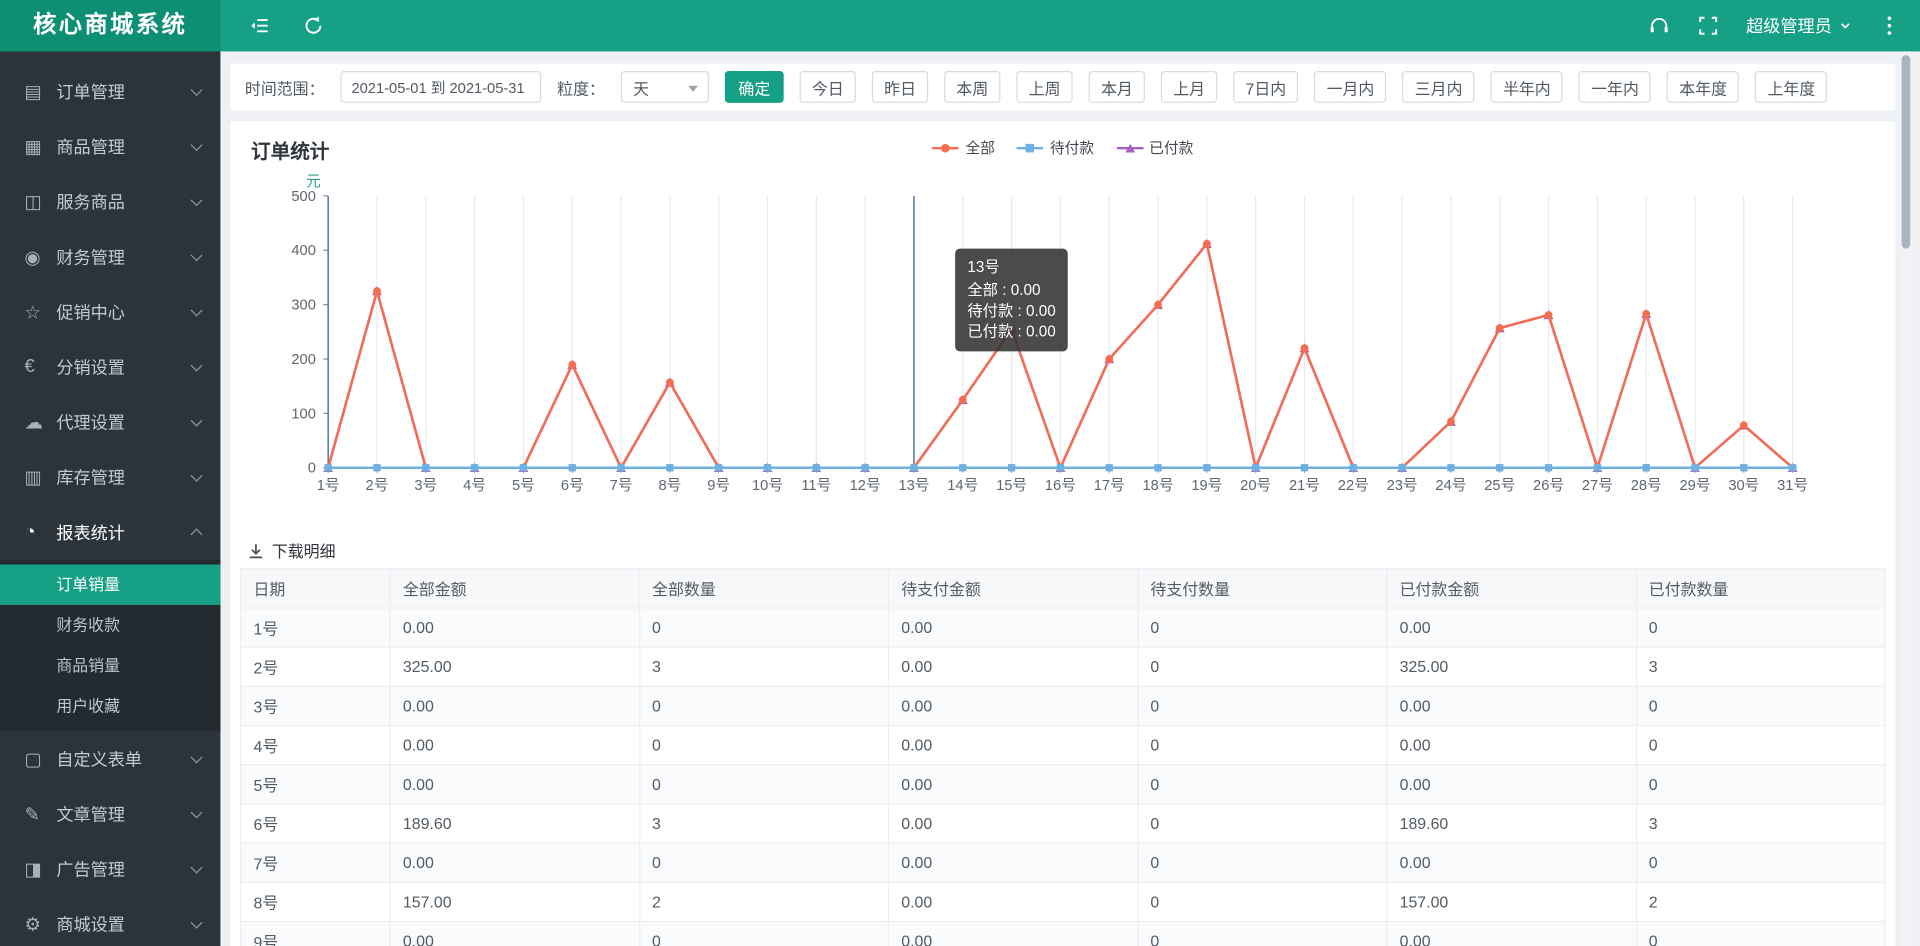  What do you see at coordinates (827, 87) in the screenshot?
I see `quick-range-button-0: 今日` at bounding box center [827, 87].